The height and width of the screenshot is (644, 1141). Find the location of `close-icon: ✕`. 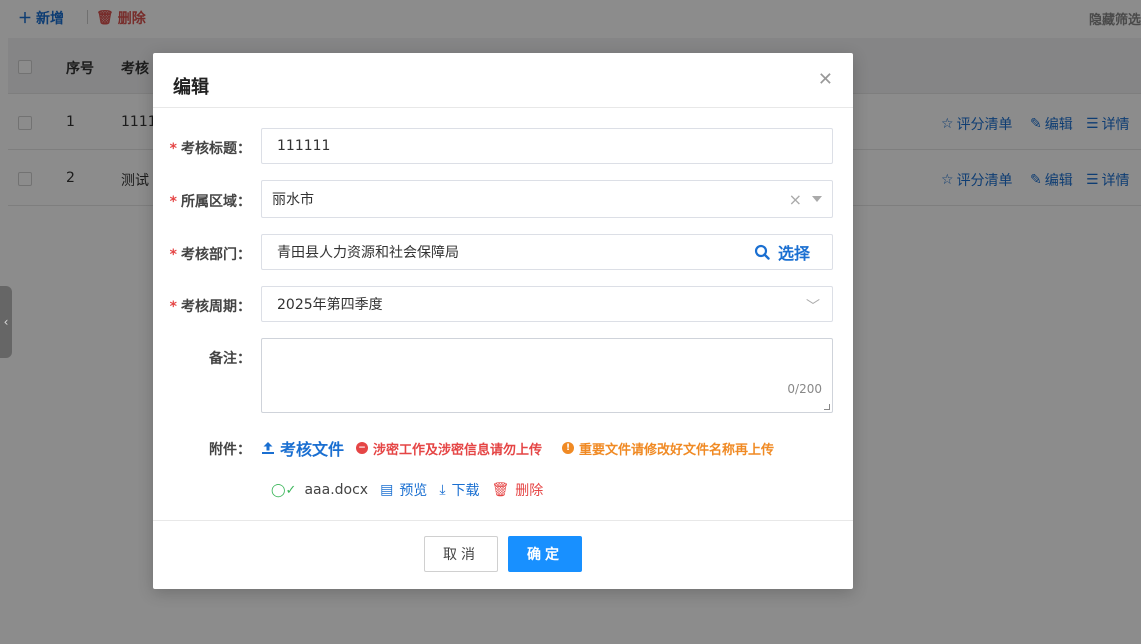

close-icon: ✕ is located at coordinates (825, 79).